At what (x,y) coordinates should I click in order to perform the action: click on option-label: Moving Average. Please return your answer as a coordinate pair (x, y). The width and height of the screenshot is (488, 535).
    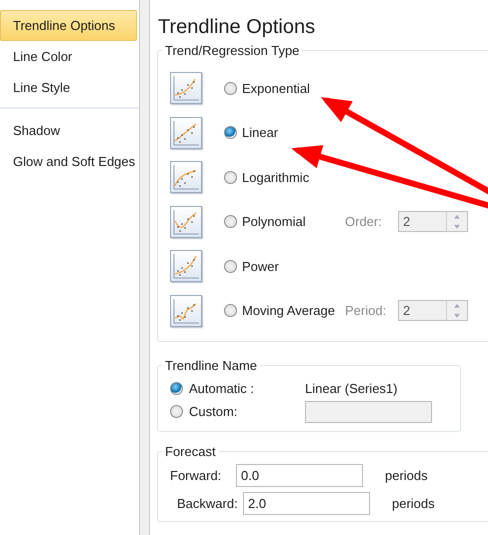
    Looking at the image, I should click on (289, 310).